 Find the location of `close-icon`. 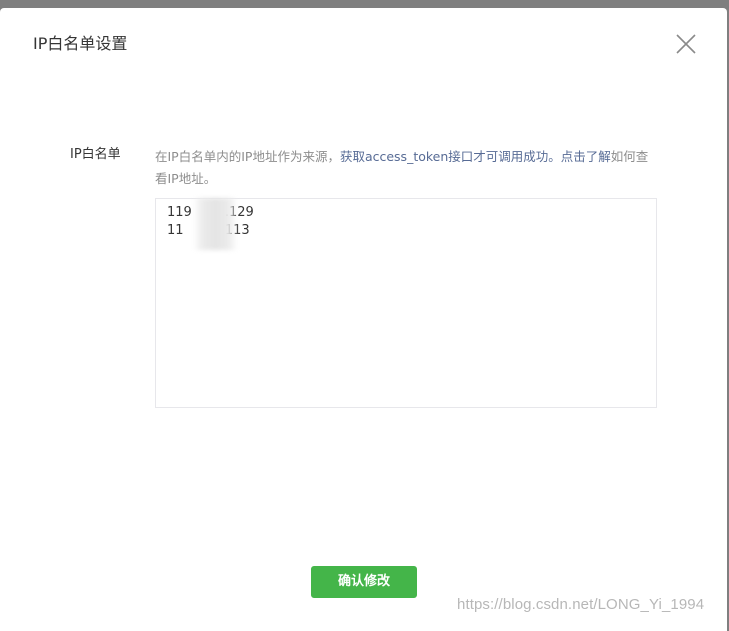

close-icon is located at coordinates (686, 44).